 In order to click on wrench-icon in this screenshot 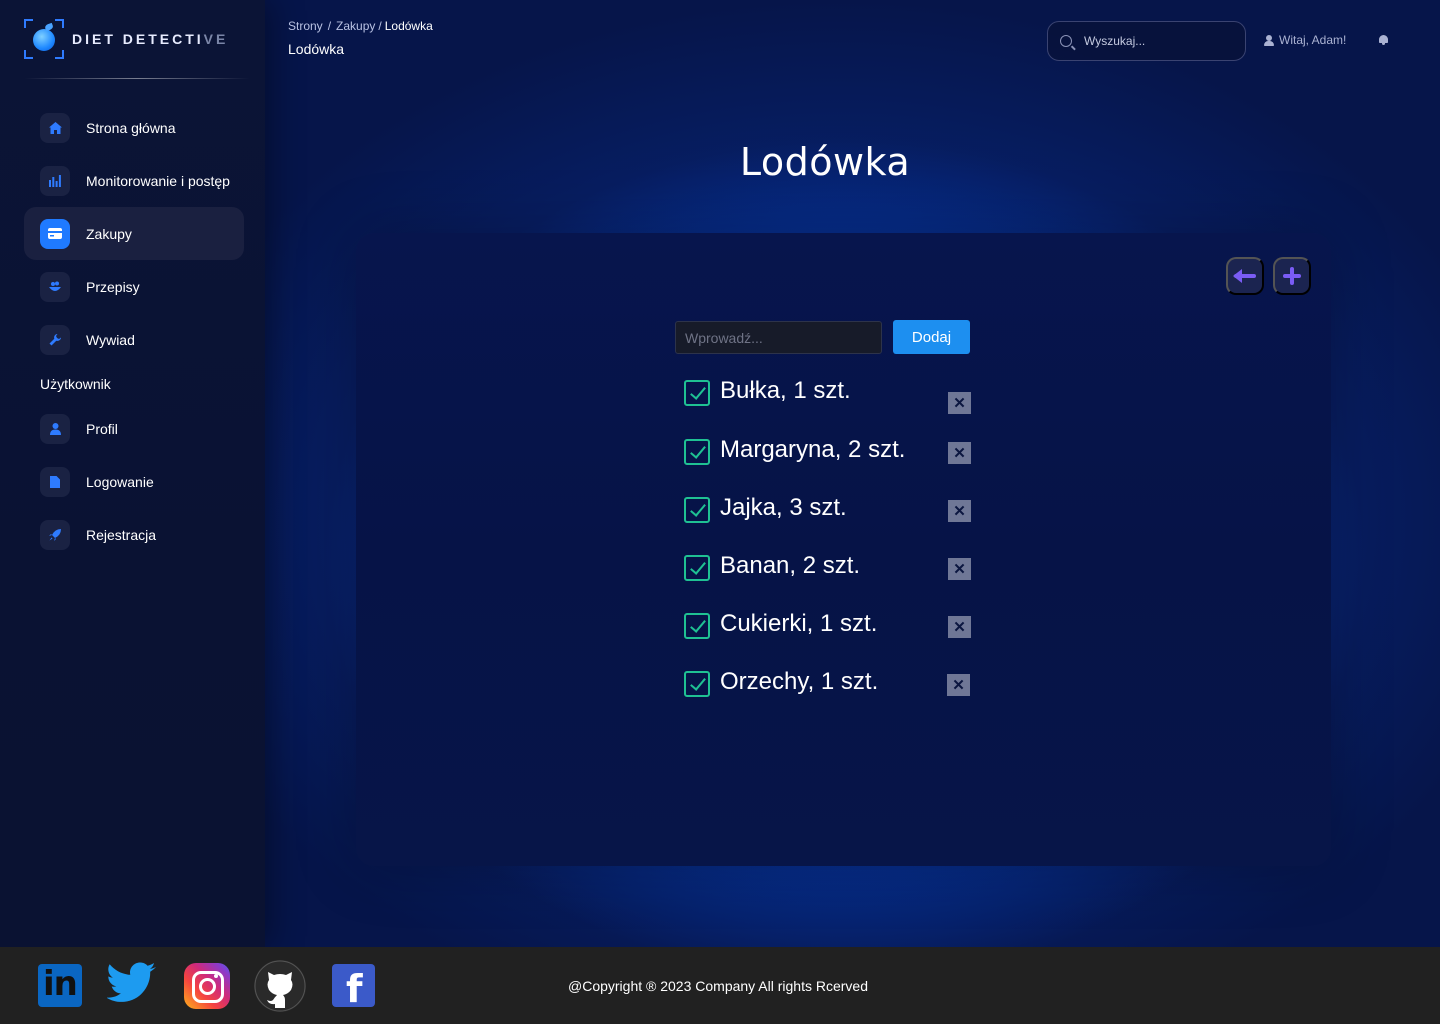, I will do `click(55, 339)`.